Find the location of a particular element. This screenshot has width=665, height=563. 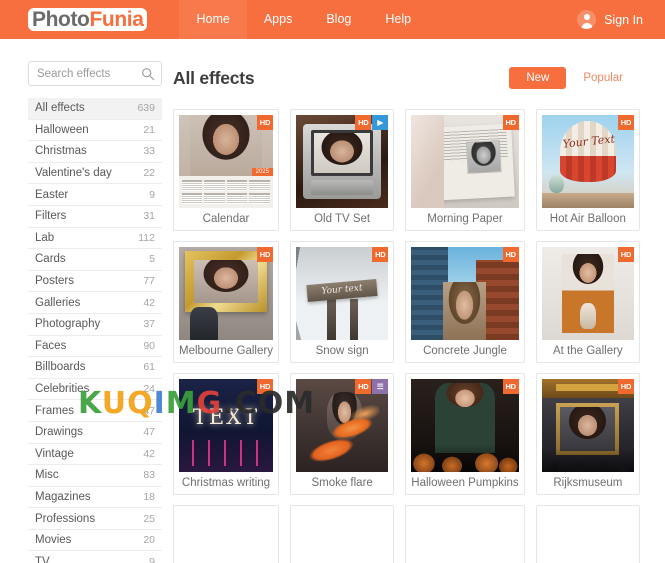

nav-item-apps: Apps is located at coordinates (278, 19).